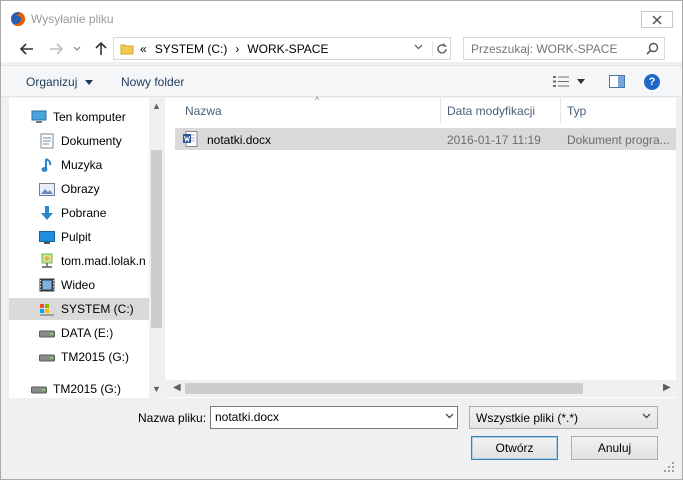 This screenshot has height=480, width=683. What do you see at coordinates (39, 117) in the screenshot?
I see `computer-icon` at bounding box center [39, 117].